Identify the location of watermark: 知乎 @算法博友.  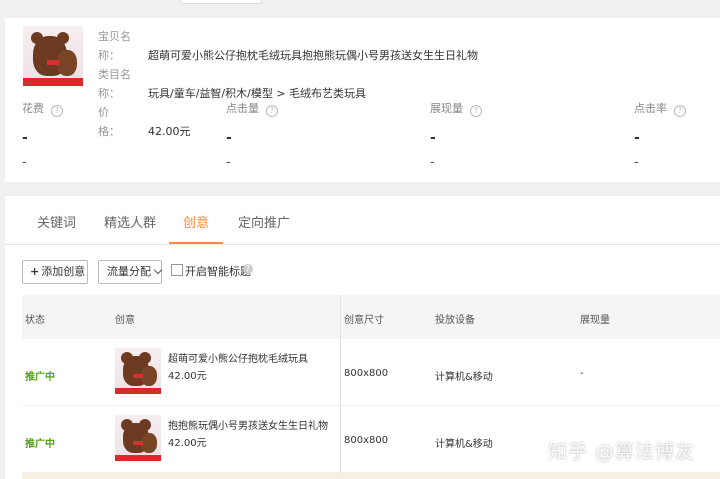
(622, 452).